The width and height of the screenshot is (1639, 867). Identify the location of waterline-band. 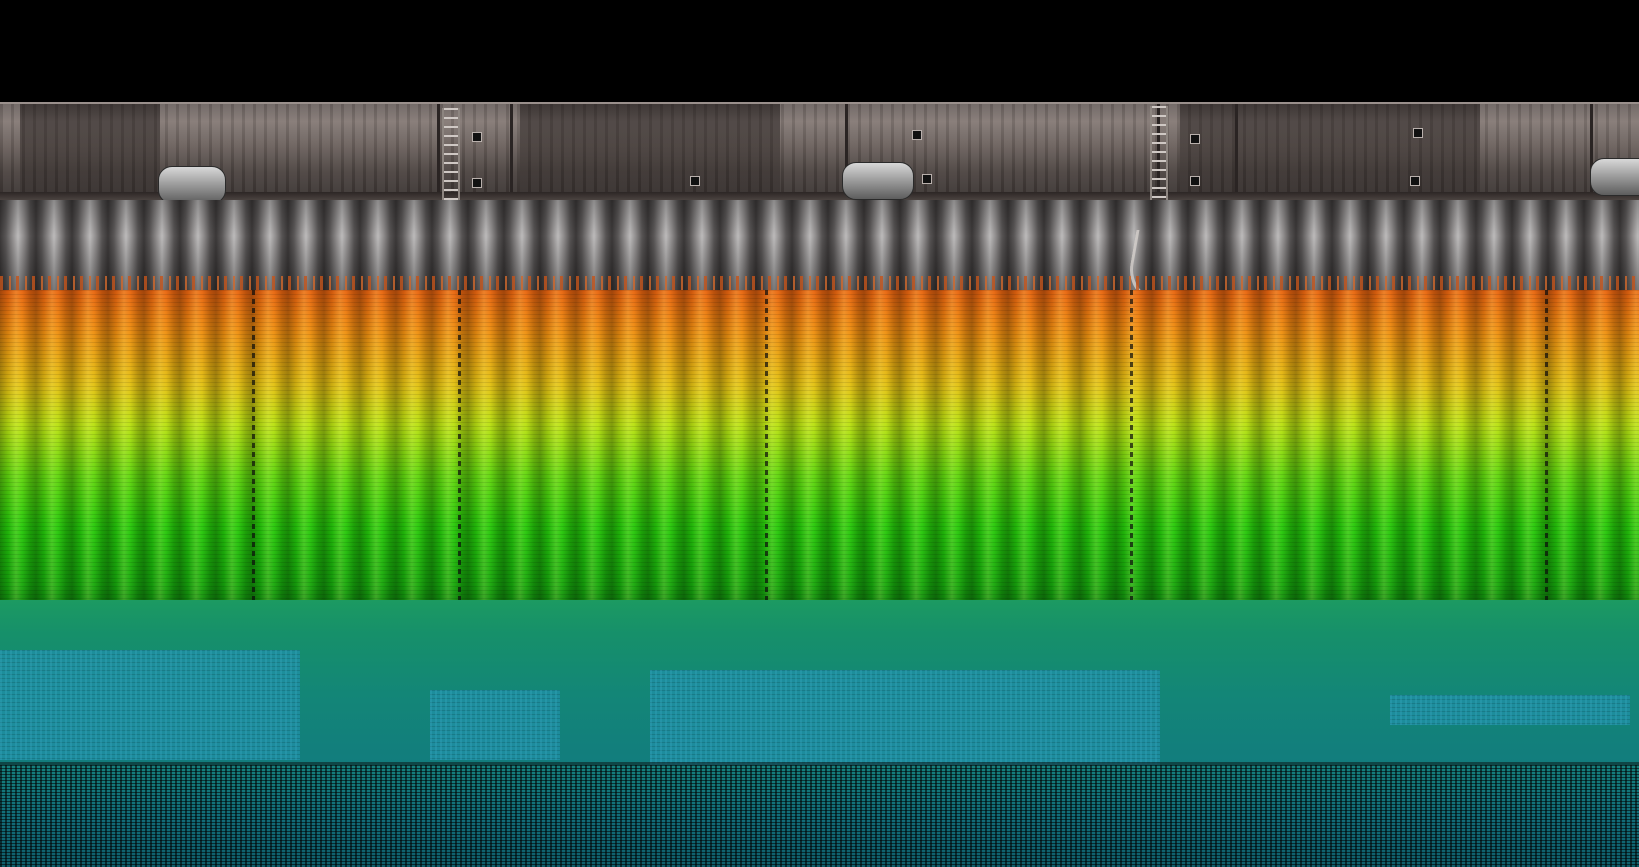
(819, 283).